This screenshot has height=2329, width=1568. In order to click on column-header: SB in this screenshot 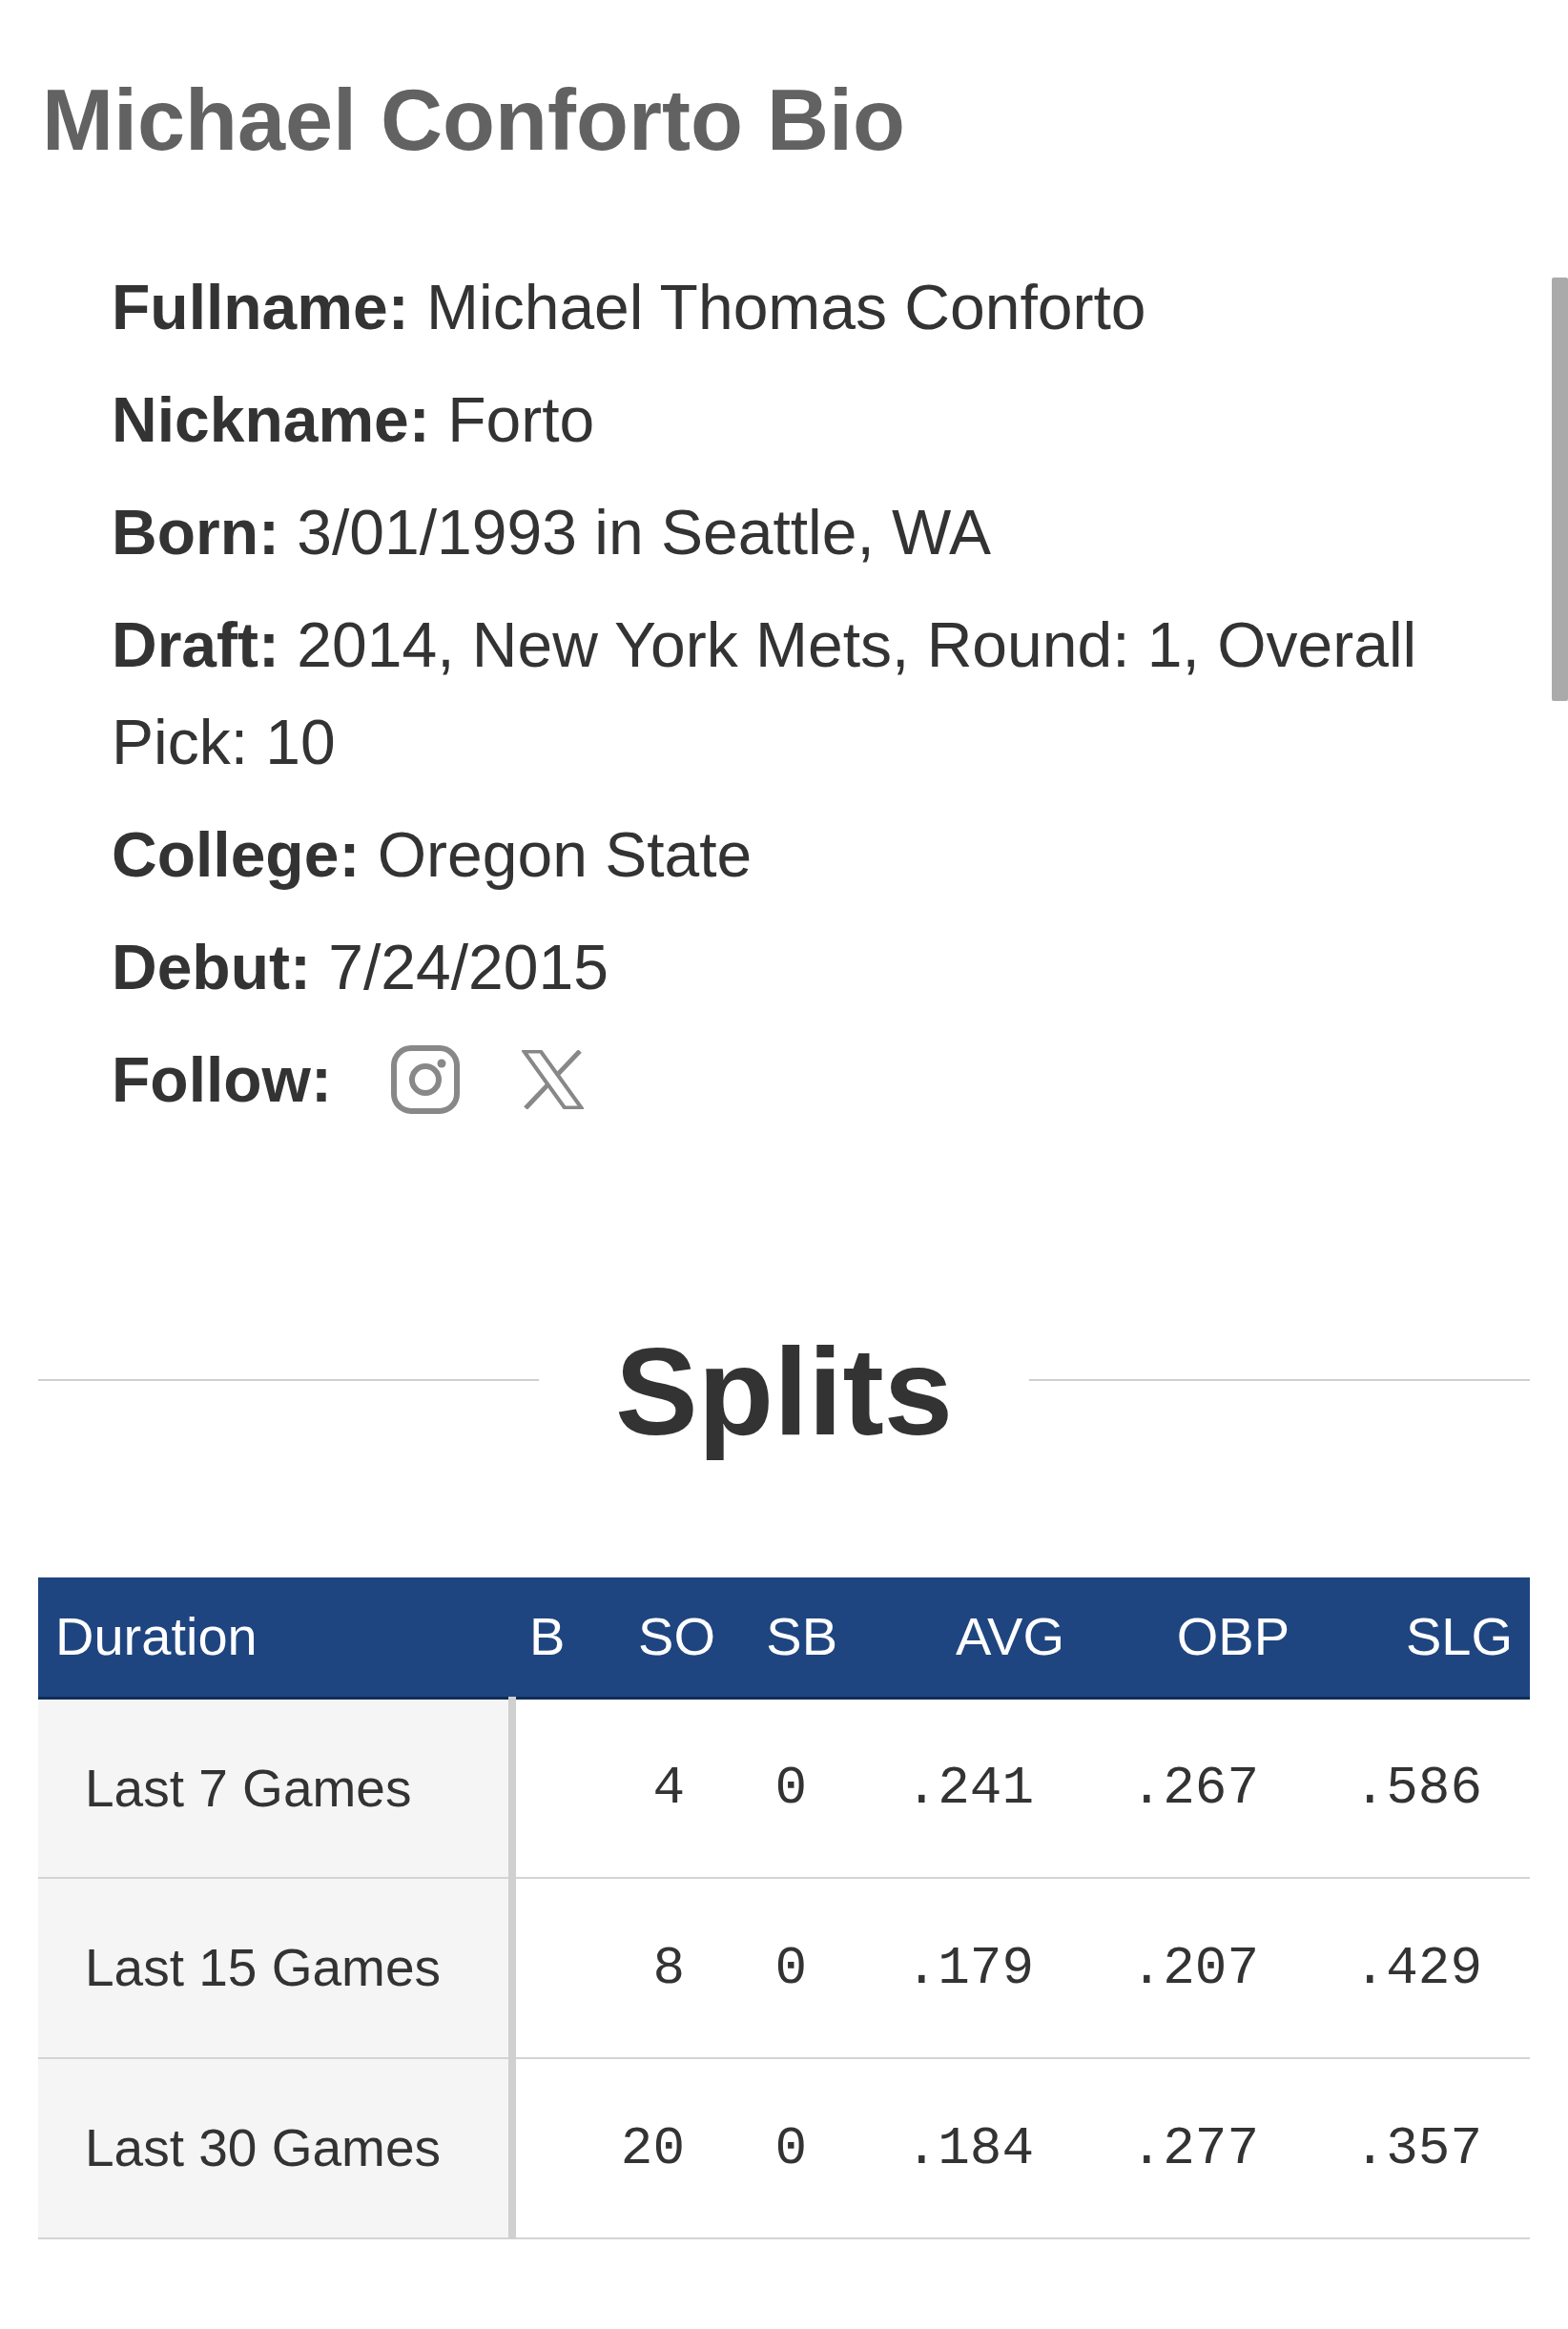, I will do `click(793, 1637)`.